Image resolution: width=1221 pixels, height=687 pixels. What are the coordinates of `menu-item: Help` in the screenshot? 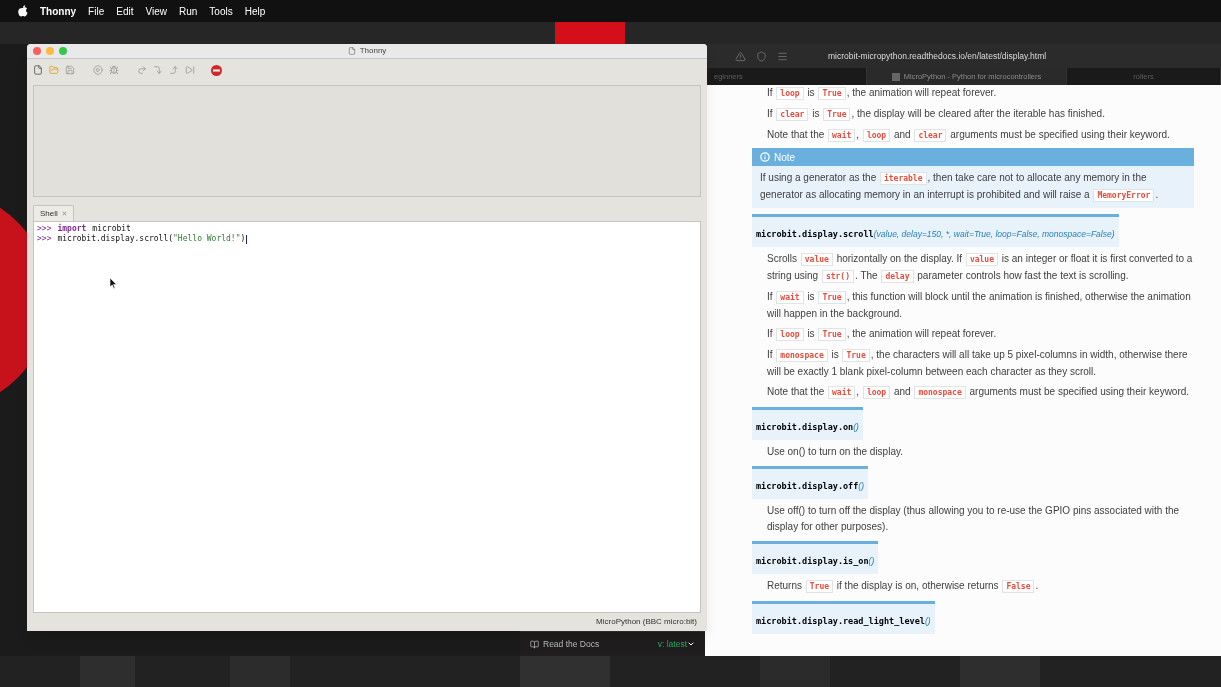 It's located at (255, 11).